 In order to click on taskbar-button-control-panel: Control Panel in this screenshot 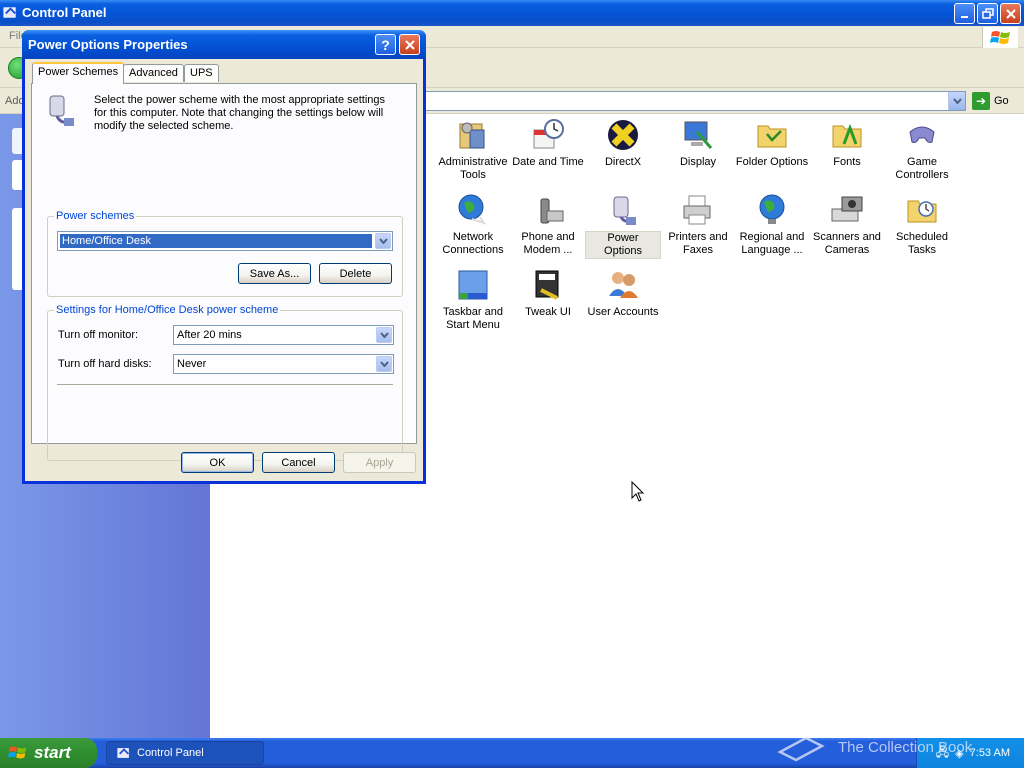, I will do `click(185, 753)`.